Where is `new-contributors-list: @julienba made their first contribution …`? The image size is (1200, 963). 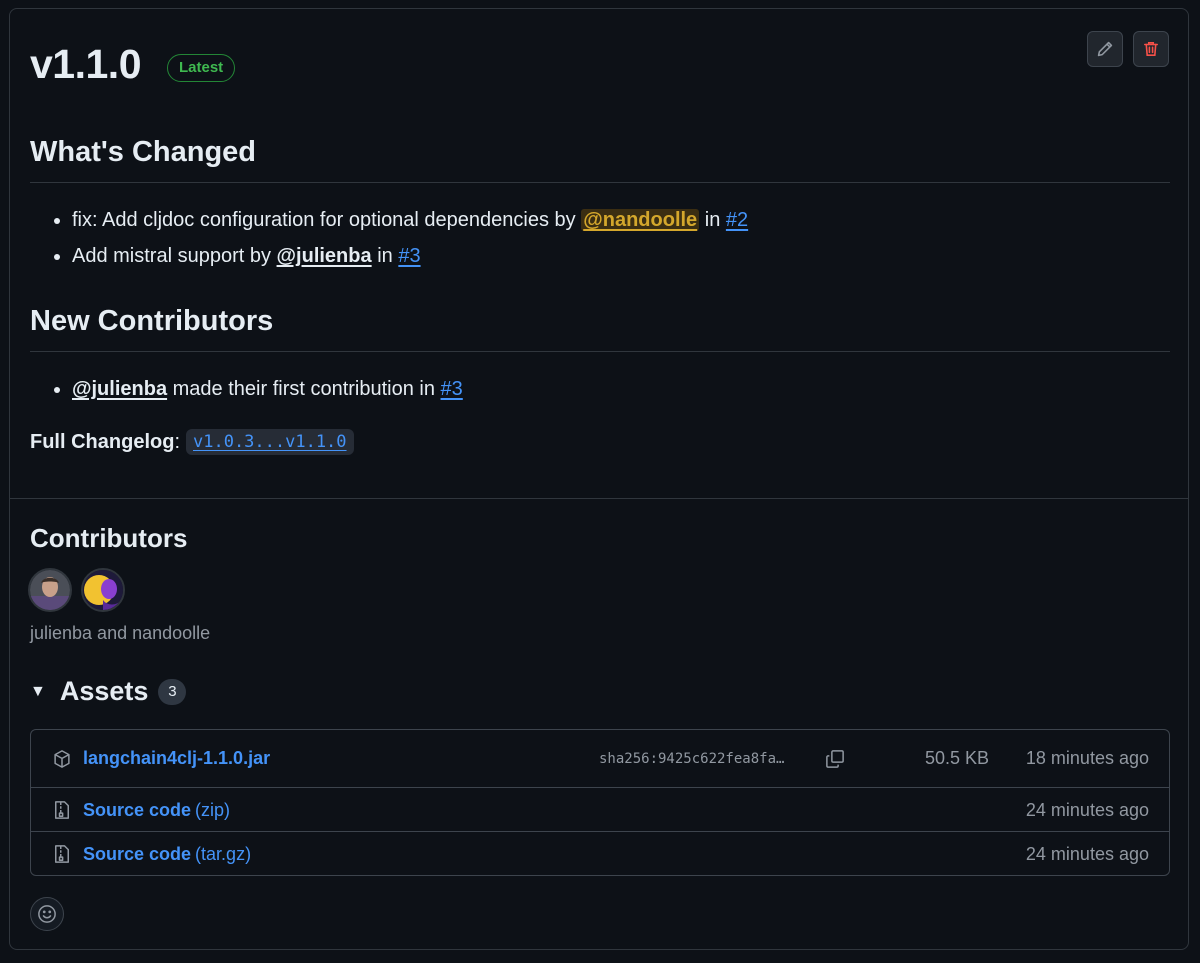
new-contributors-list: @julienba made their first contribution … is located at coordinates (246, 389).